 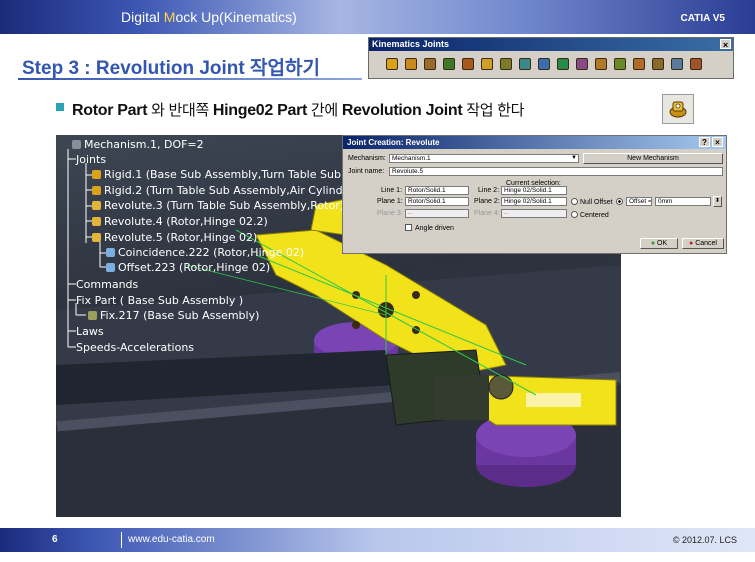 I want to click on null-offset-option: Null Offset, so click(x=592, y=202).